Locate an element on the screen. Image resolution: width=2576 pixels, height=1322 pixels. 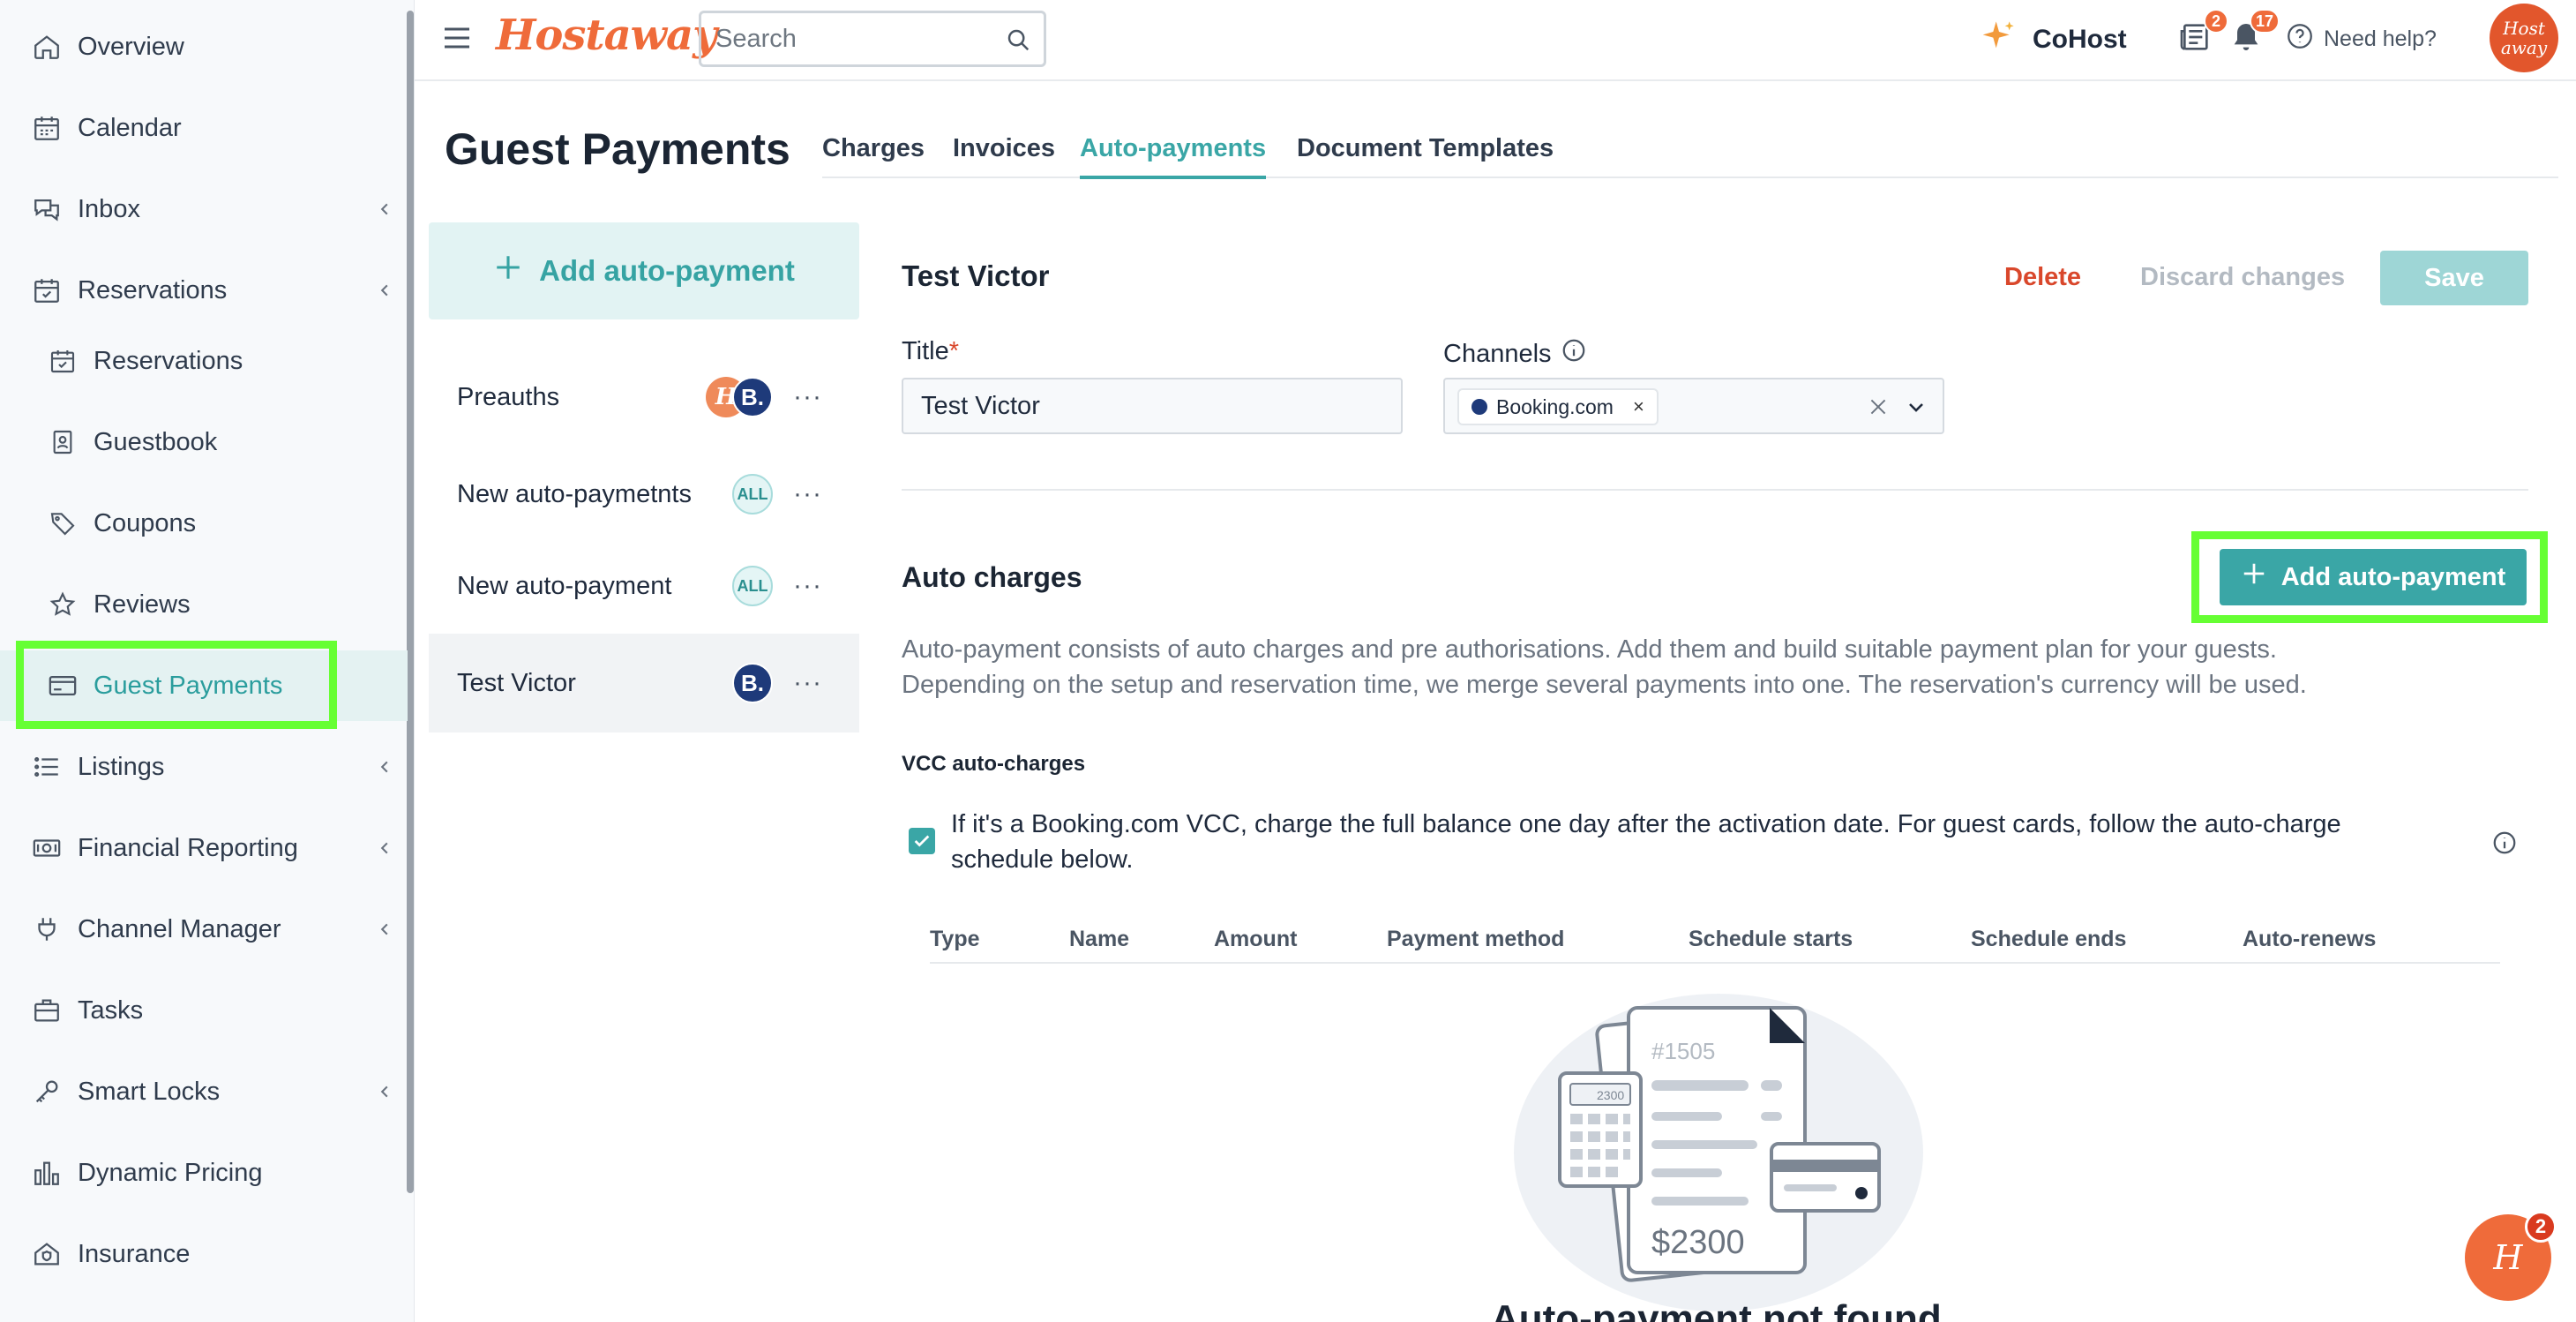
sidebar-item-channel-manager: Channel Manager is located at coordinates (204, 930).